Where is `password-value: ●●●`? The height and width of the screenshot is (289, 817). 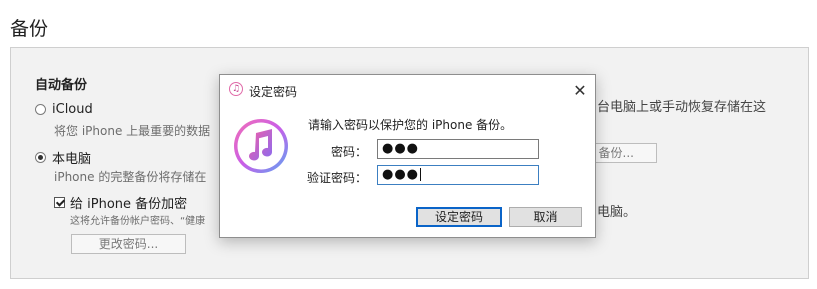 password-value: ●●● is located at coordinates (401, 148).